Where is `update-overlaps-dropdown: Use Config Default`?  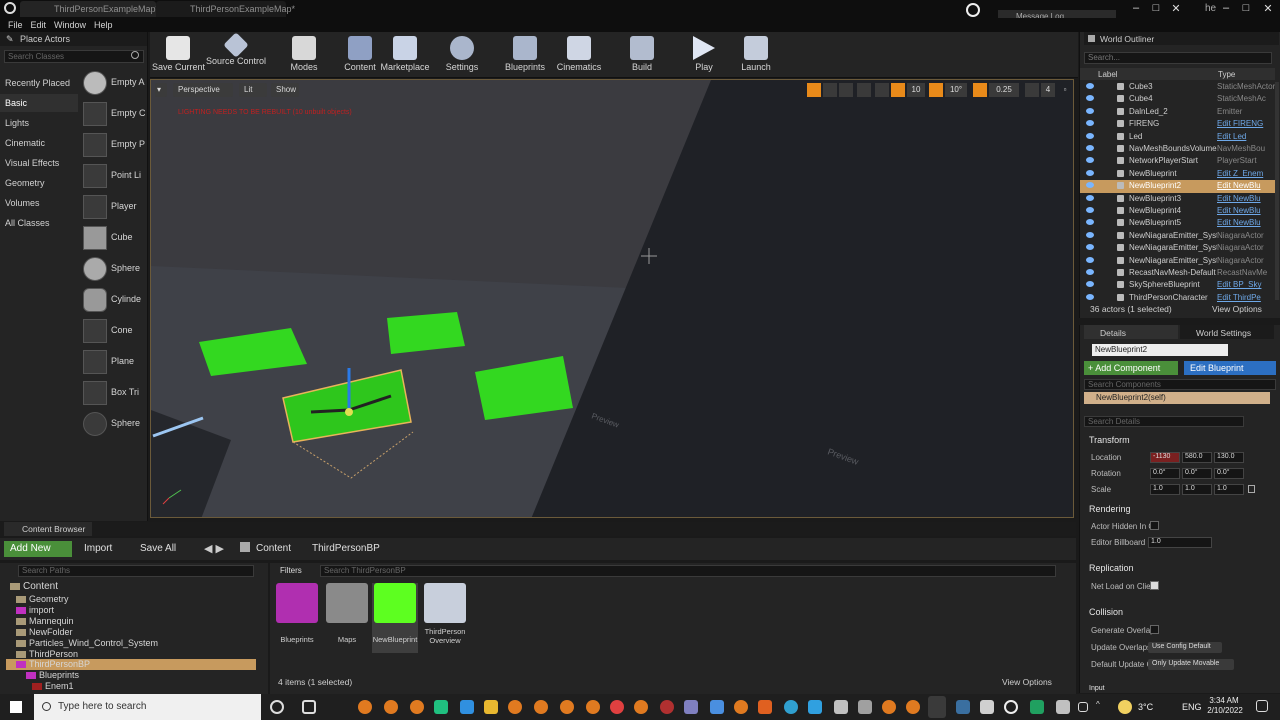
update-overlaps-dropdown: Use Config Default is located at coordinates (1185, 647).